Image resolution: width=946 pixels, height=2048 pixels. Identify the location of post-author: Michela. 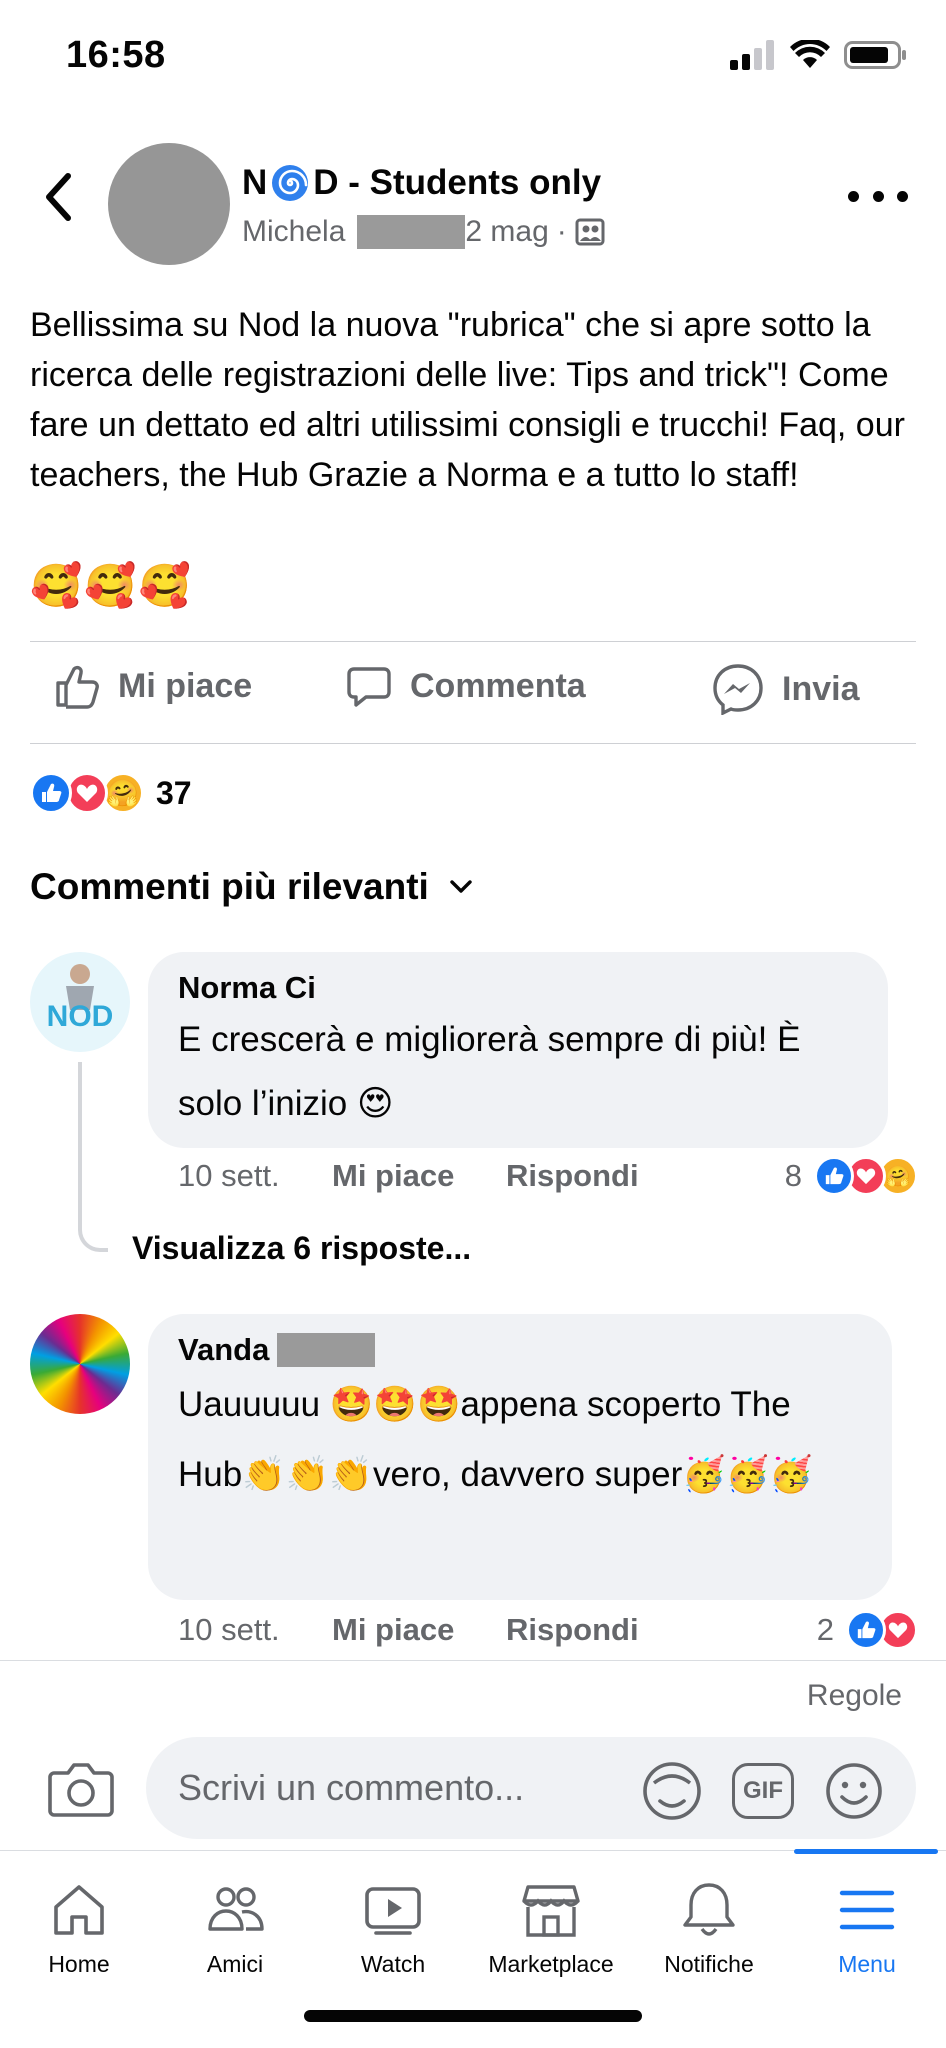
(293, 232).